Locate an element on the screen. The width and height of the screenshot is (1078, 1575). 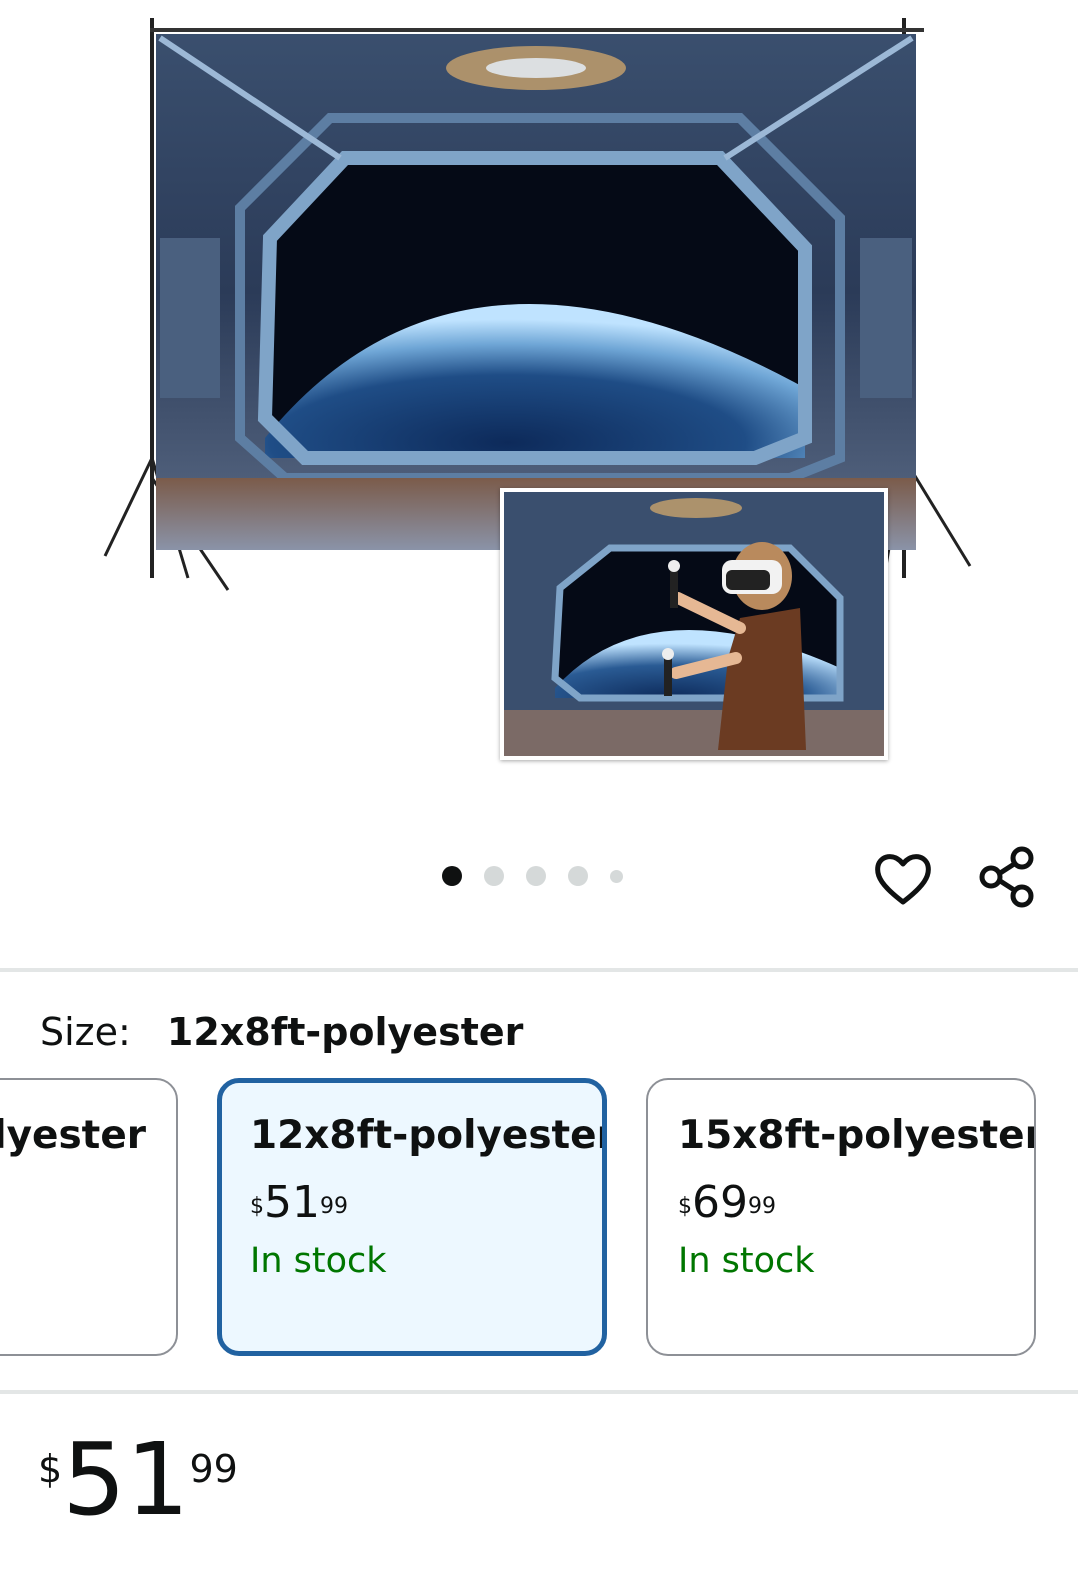
share-icon is located at coordinates (1008, 877).